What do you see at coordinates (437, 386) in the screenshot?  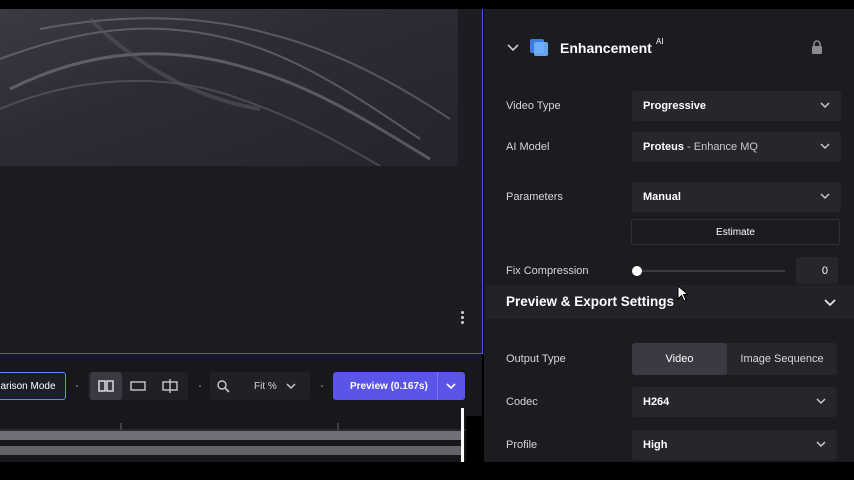 I see `split-divider` at bounding box center [437, 386].